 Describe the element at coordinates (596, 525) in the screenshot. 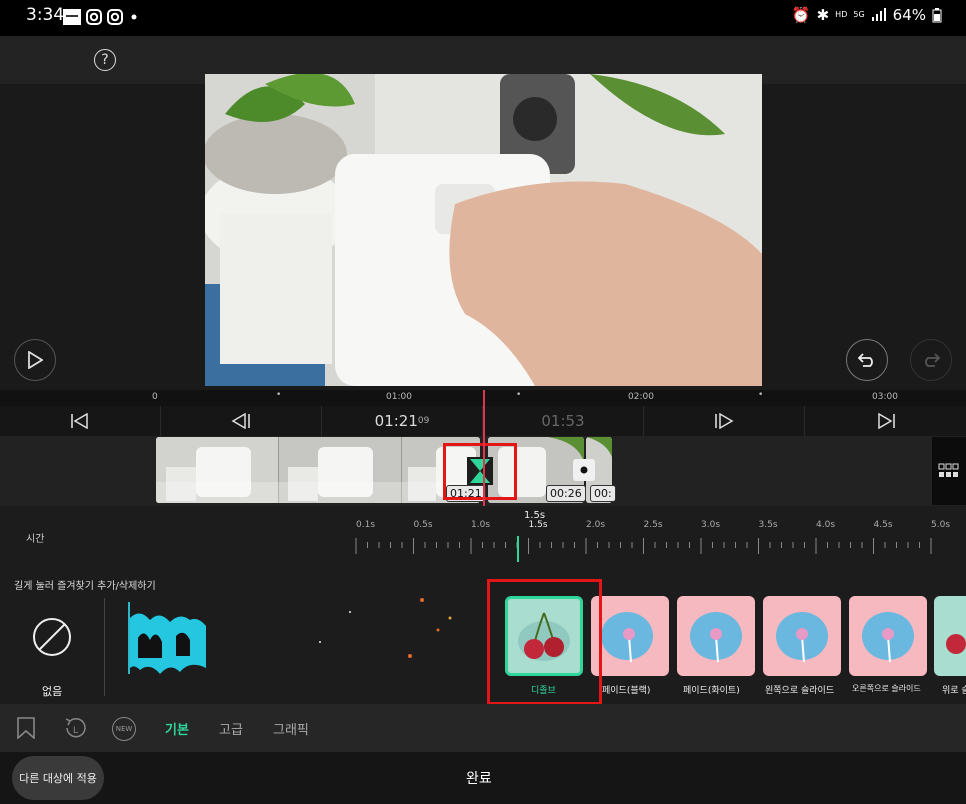

I see `duration-tick-label: 2.0s` at that location.